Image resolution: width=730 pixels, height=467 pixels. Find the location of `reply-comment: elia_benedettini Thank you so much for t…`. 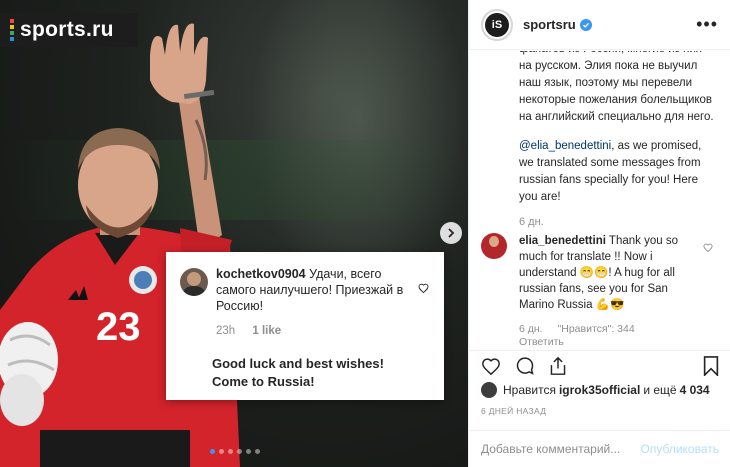

reply-comment: elia_benedettini Thank you so much for t… is located at coordinates (600, 291).